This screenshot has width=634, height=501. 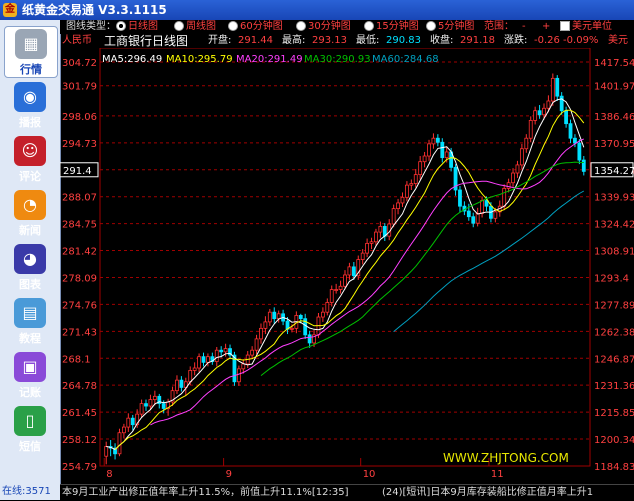 I want to click on currency-left-label: 人民币, so click(x=77, y=40).